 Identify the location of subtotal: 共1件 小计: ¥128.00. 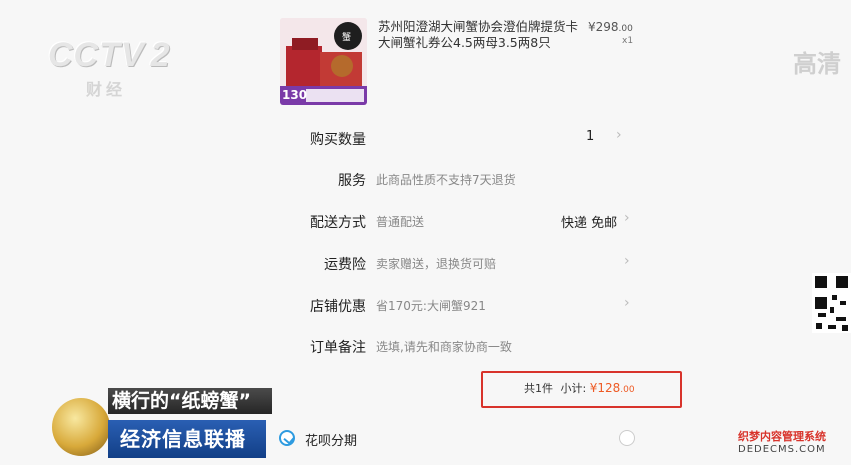
(579, 388).